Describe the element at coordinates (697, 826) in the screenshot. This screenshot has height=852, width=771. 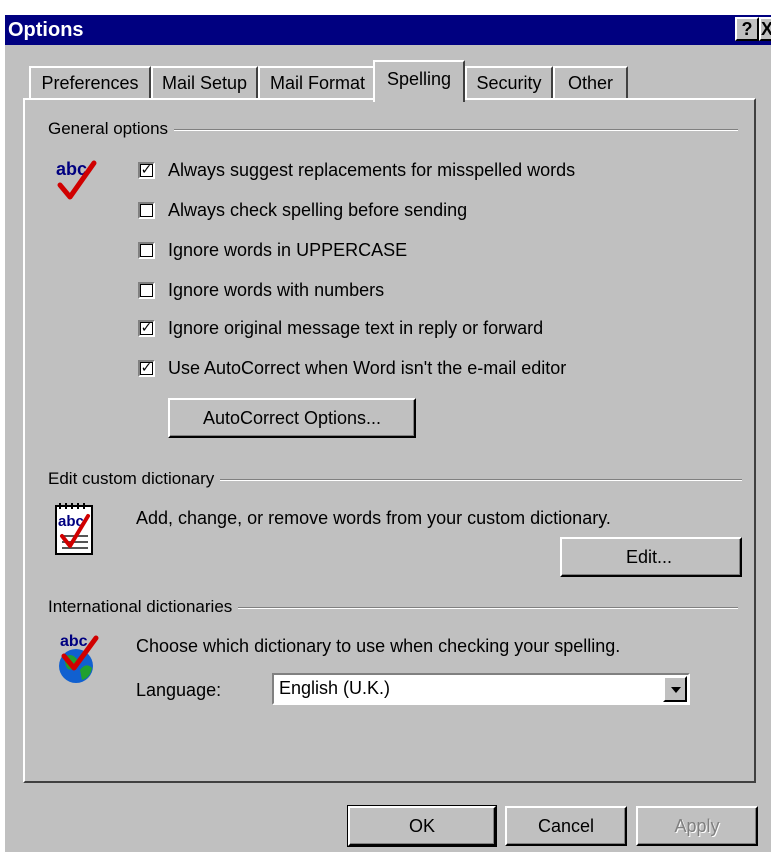
I see `apply-button: Apply` at that location.